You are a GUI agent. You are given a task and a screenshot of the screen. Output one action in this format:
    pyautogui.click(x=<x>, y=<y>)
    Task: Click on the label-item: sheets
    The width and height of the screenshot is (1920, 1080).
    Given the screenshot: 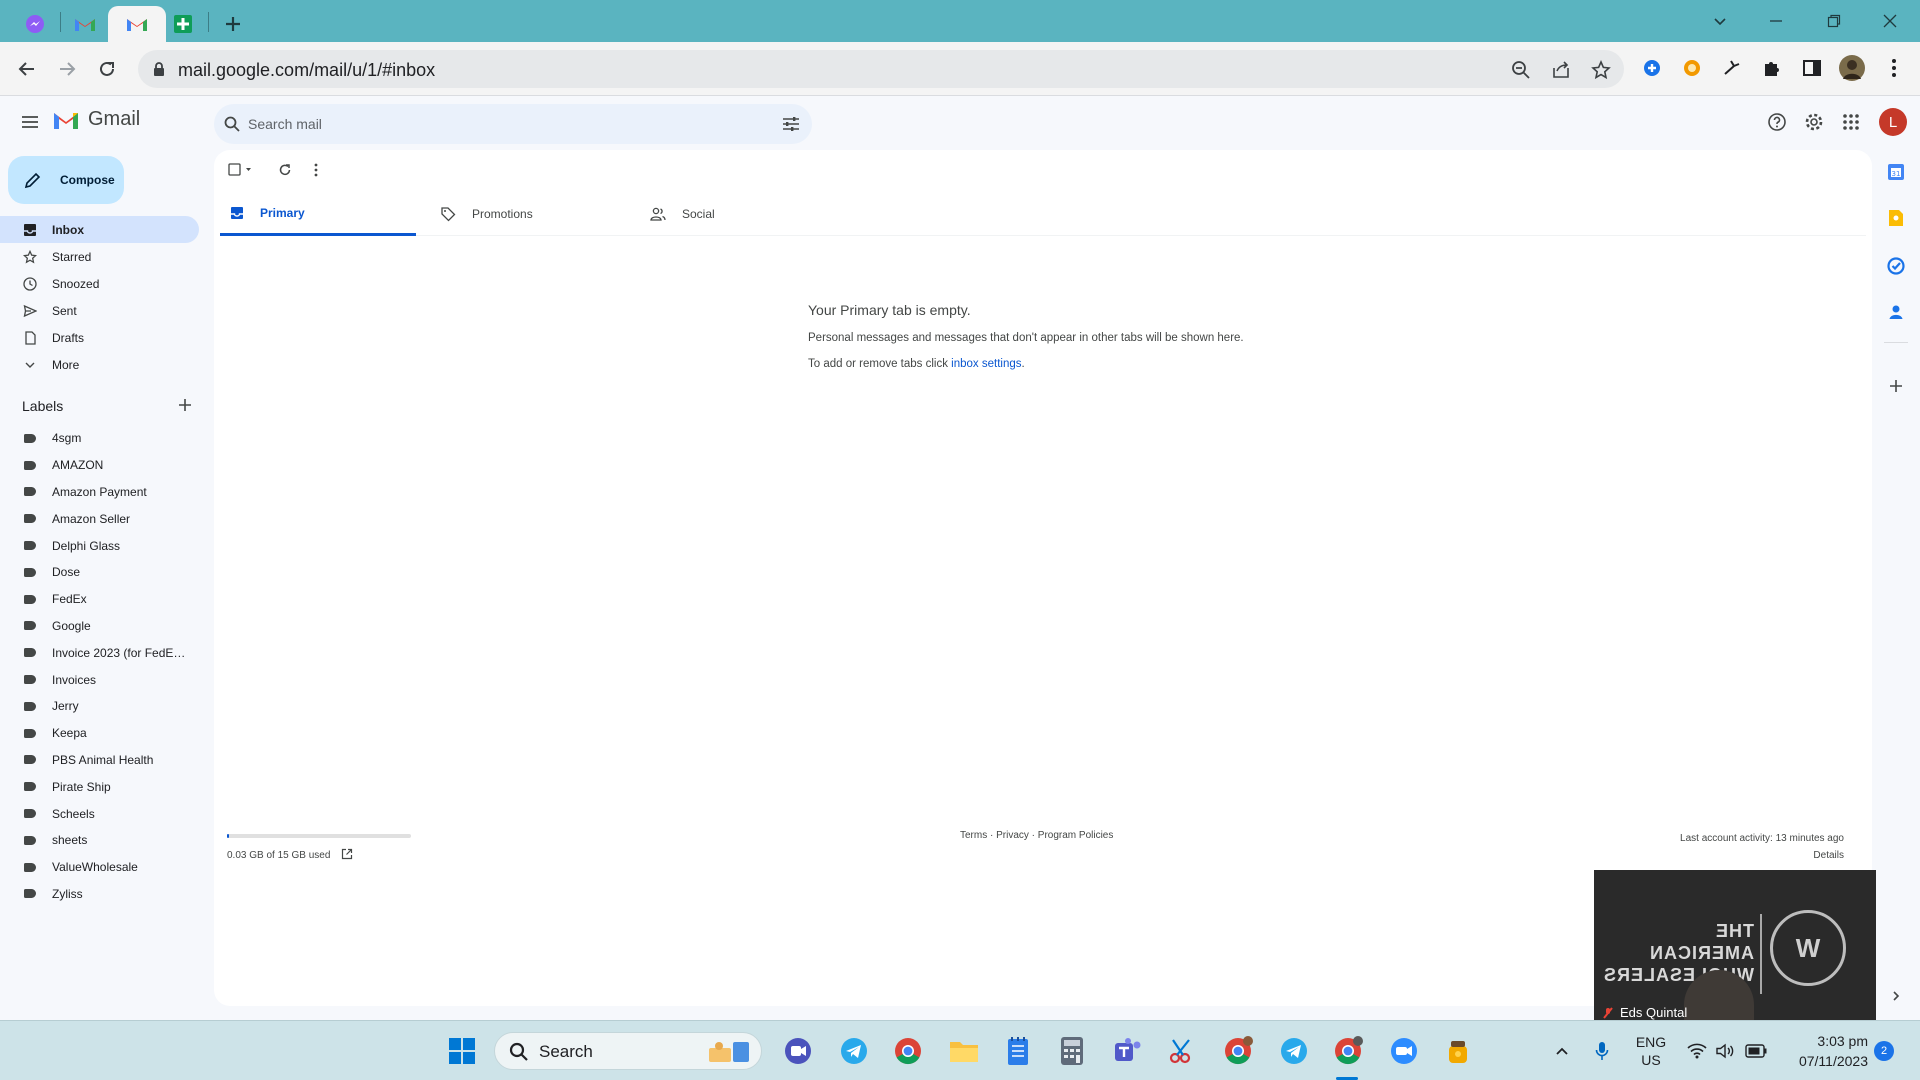 What is the action you would take?
    pyautogui.click(x=100, y=840)
    